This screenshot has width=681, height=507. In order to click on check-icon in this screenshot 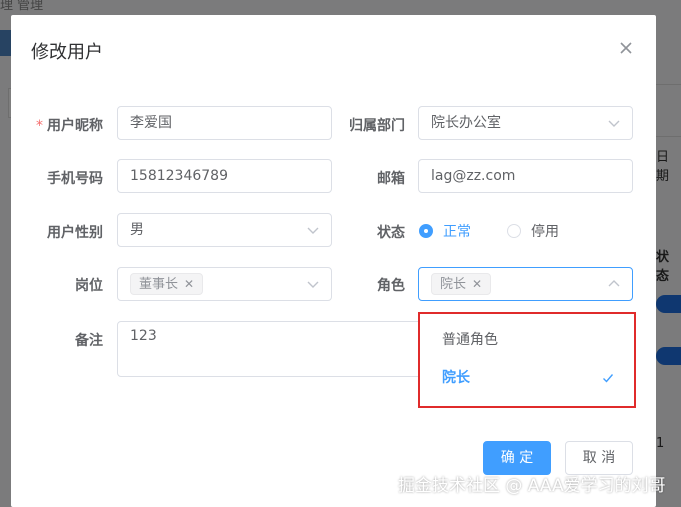, I will do `click(608, 378)`.